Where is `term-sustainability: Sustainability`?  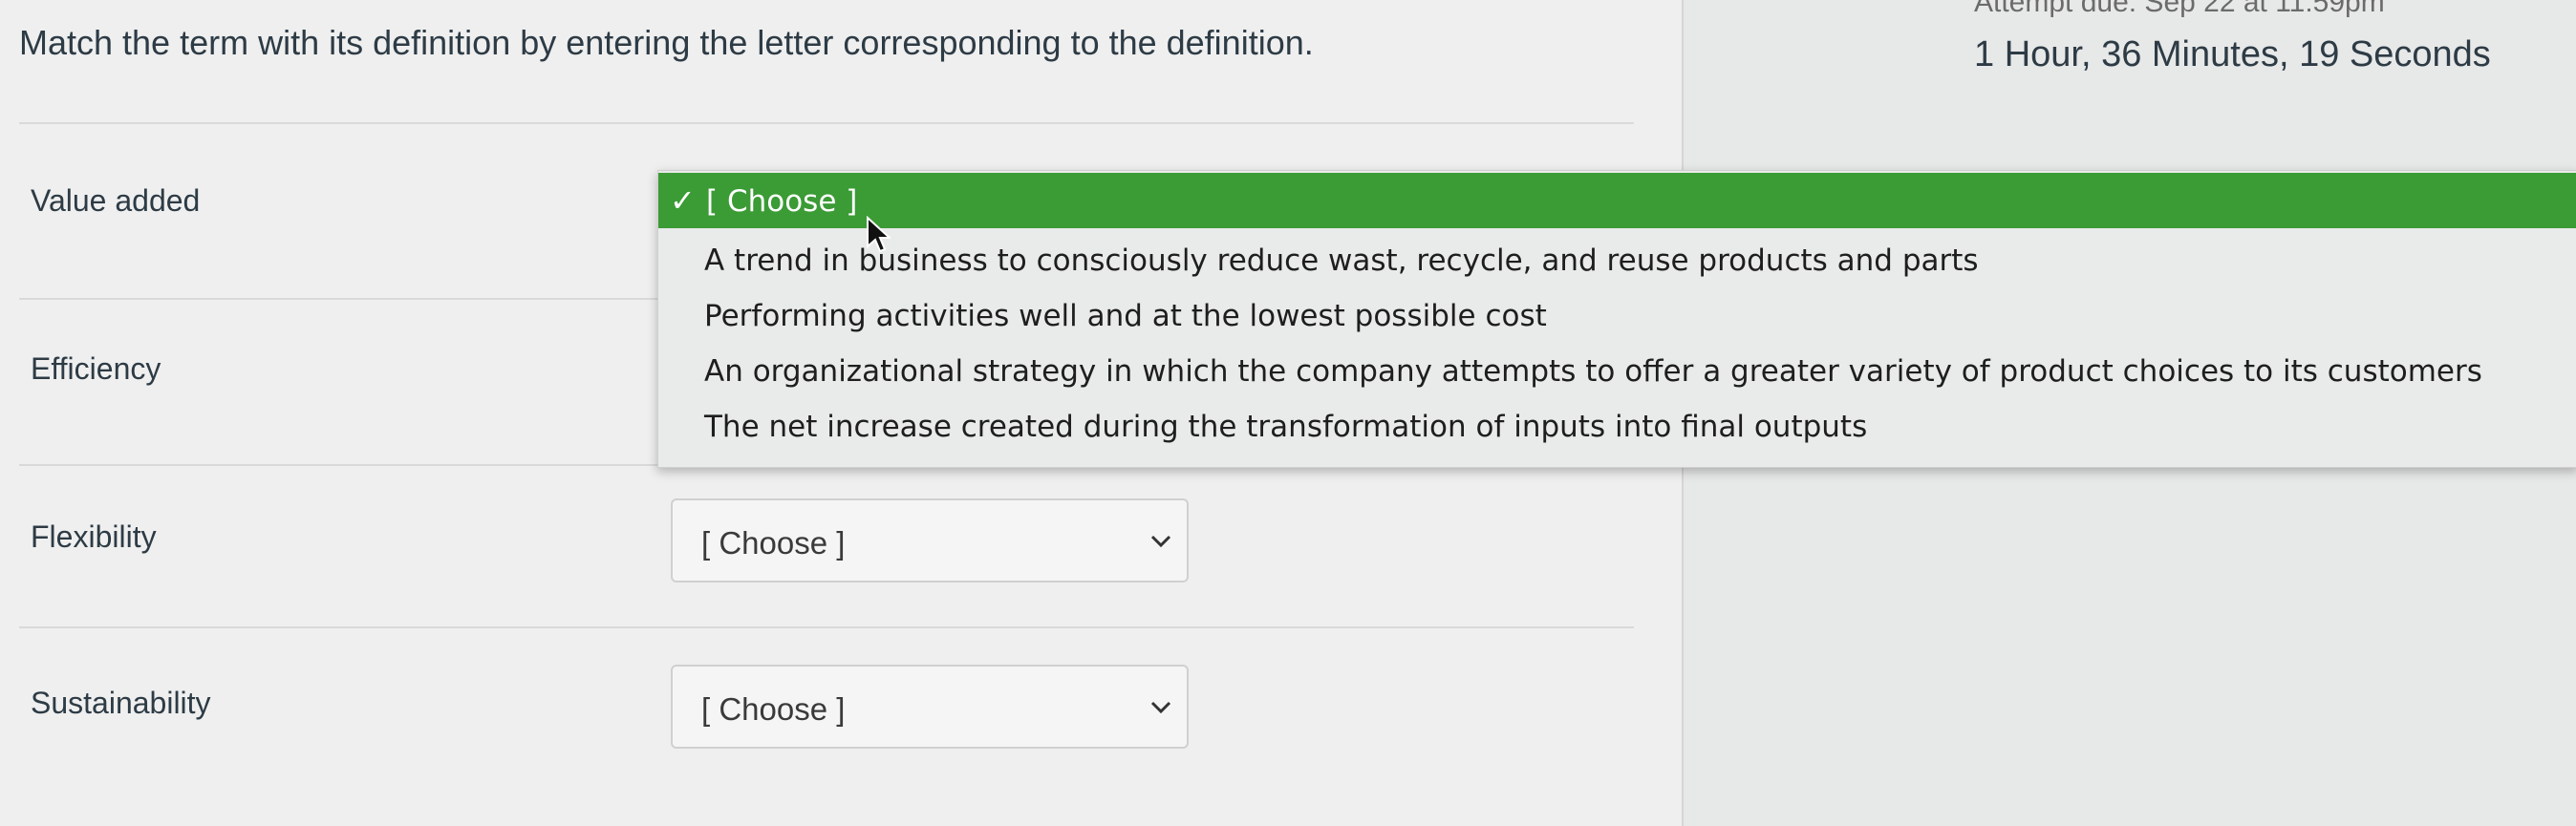 term-sustainability: Sustainability is located at coordinates (121, 703).